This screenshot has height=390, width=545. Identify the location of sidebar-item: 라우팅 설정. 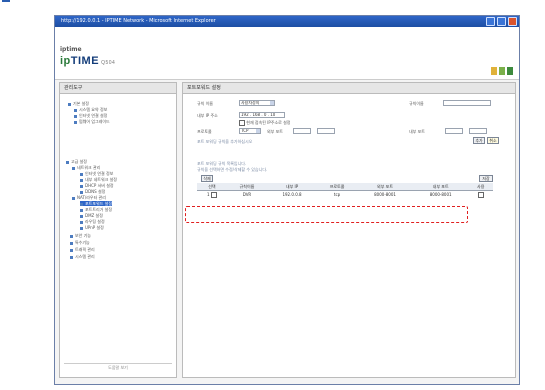
(92, 221).